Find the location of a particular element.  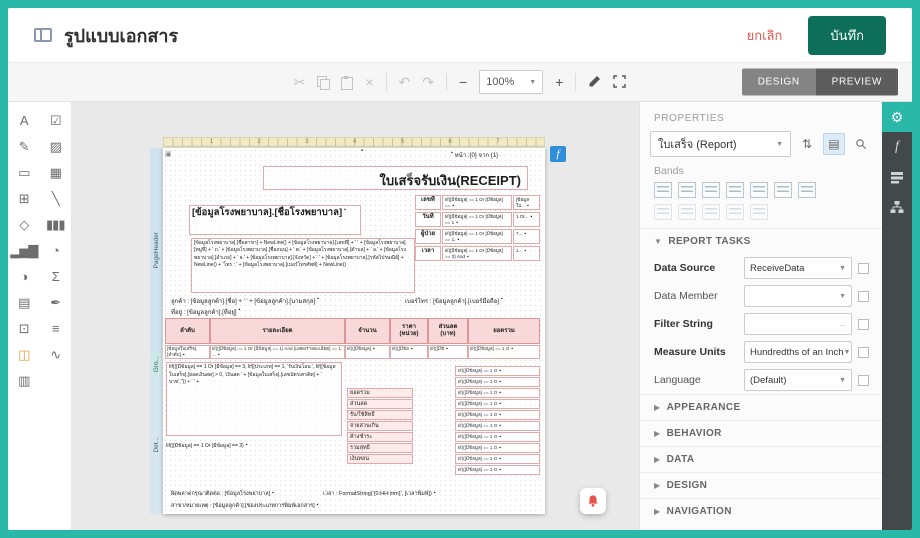

expressions-icon: f is located at coordinates (897, 147).